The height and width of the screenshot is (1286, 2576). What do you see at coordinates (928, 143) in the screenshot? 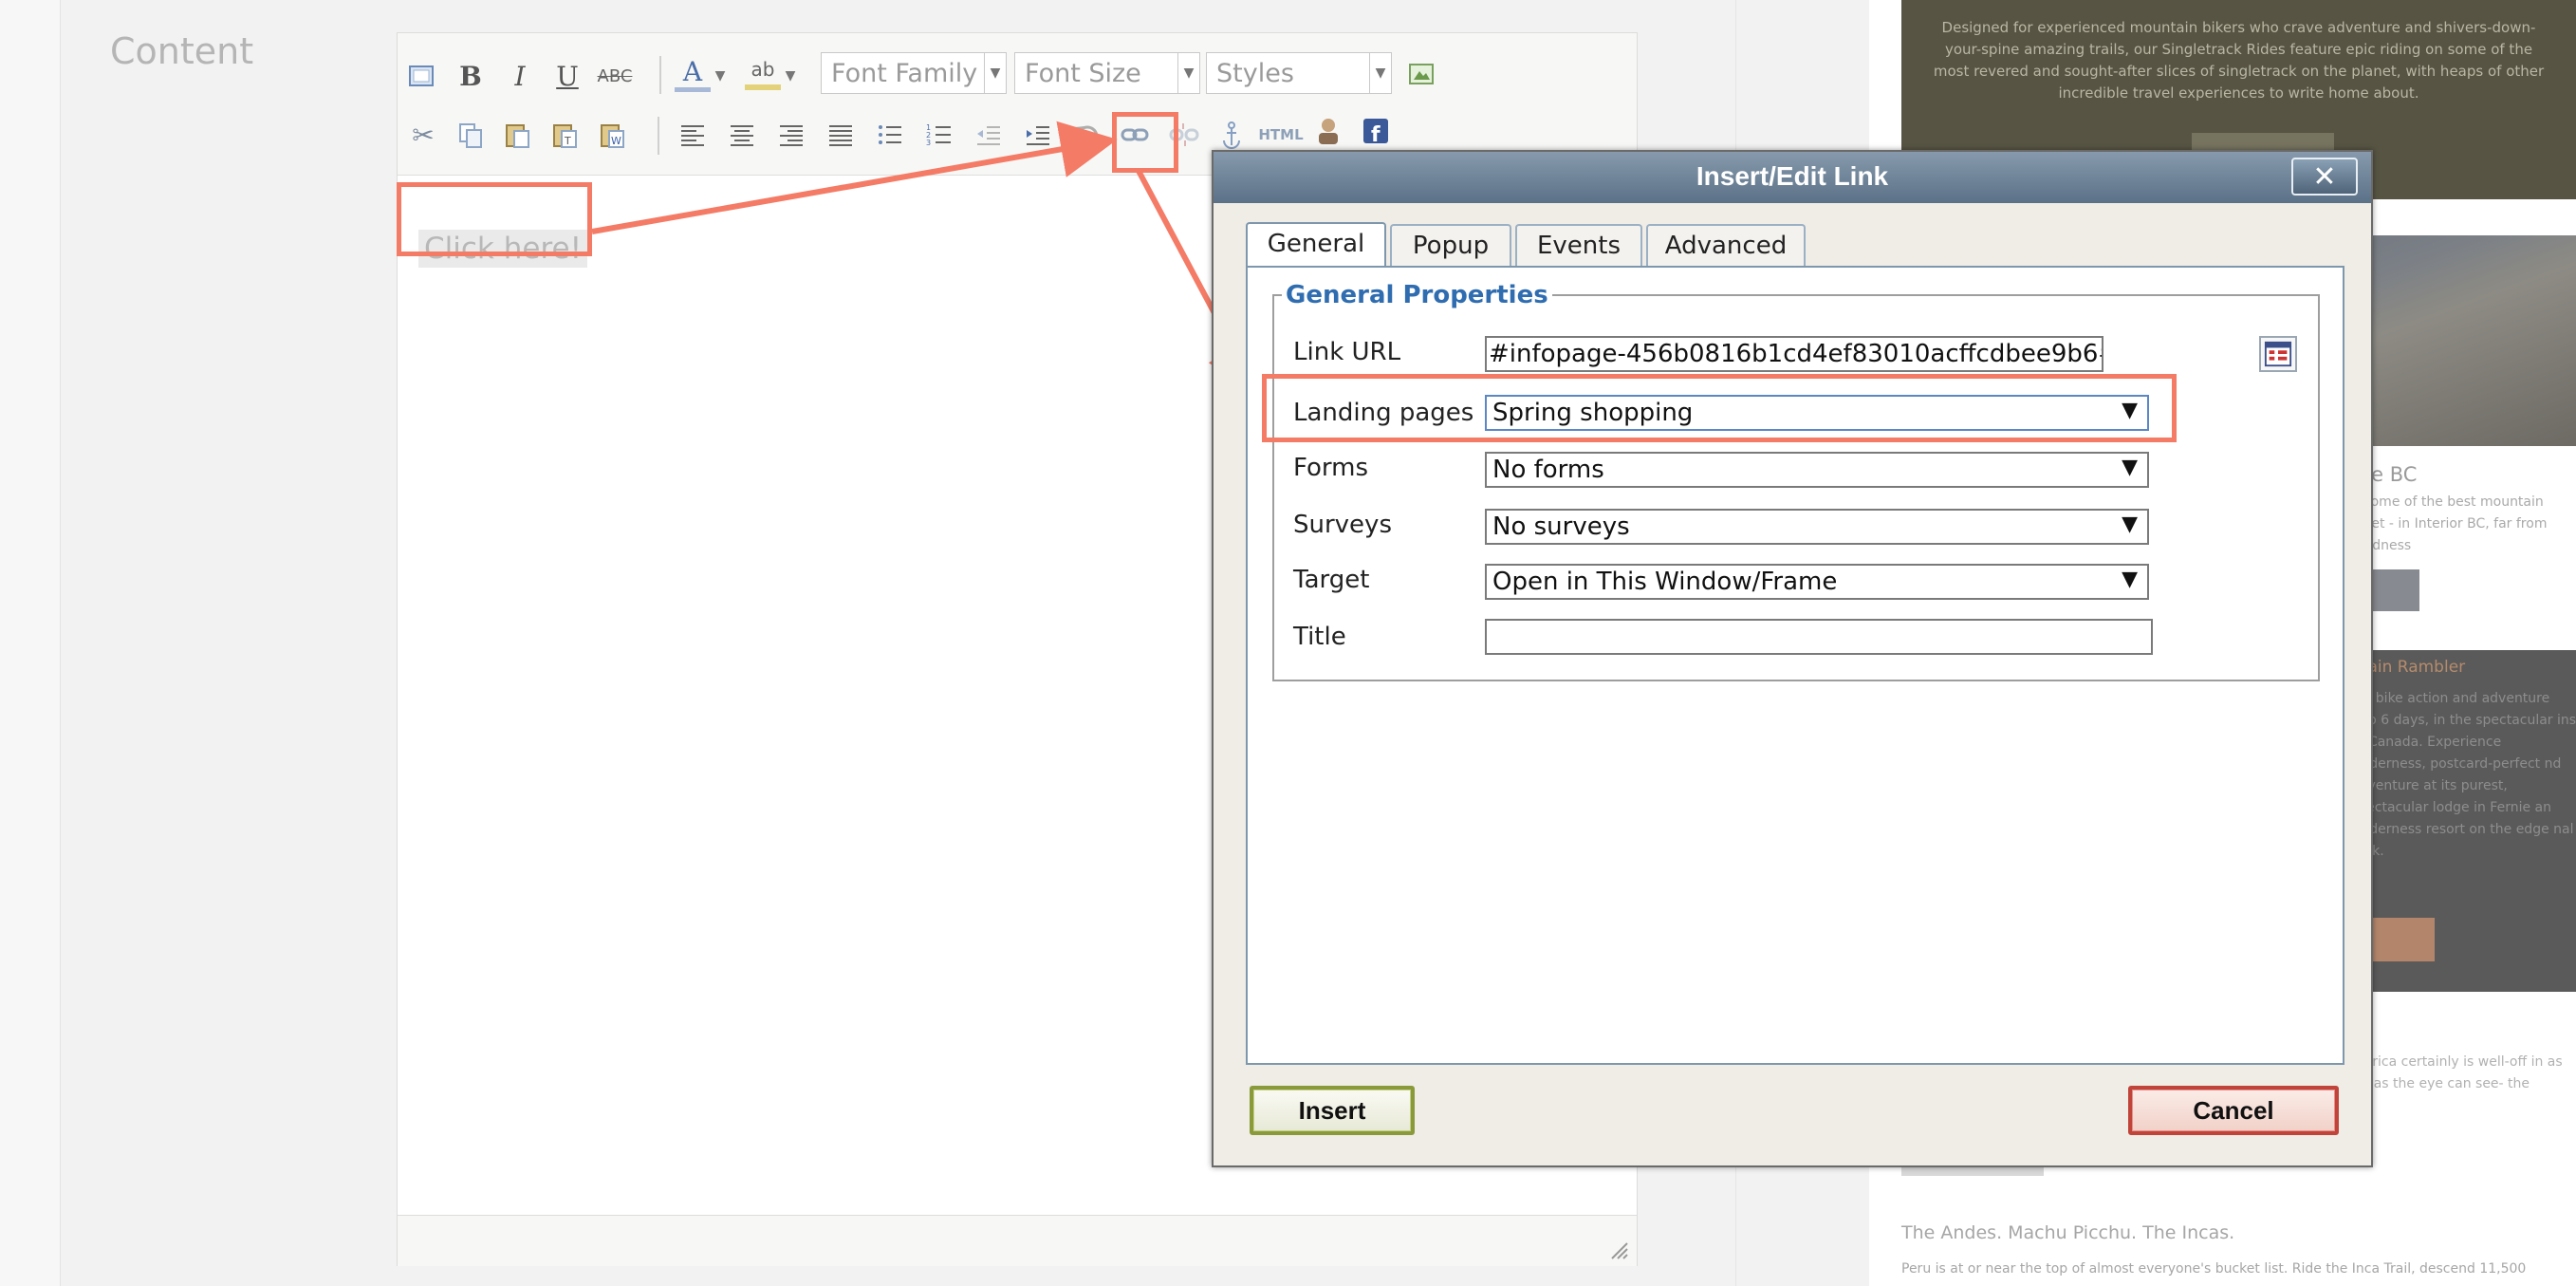
I see `svg-text: 3` at bounding box center [928, 143].